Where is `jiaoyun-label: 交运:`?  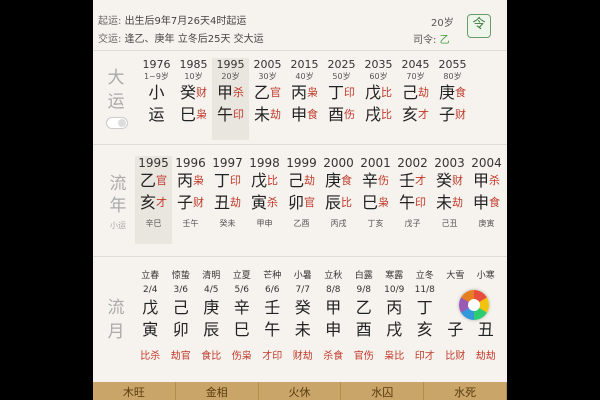 jiaoyun-label: 交运: is located at coordinates (110, 39).